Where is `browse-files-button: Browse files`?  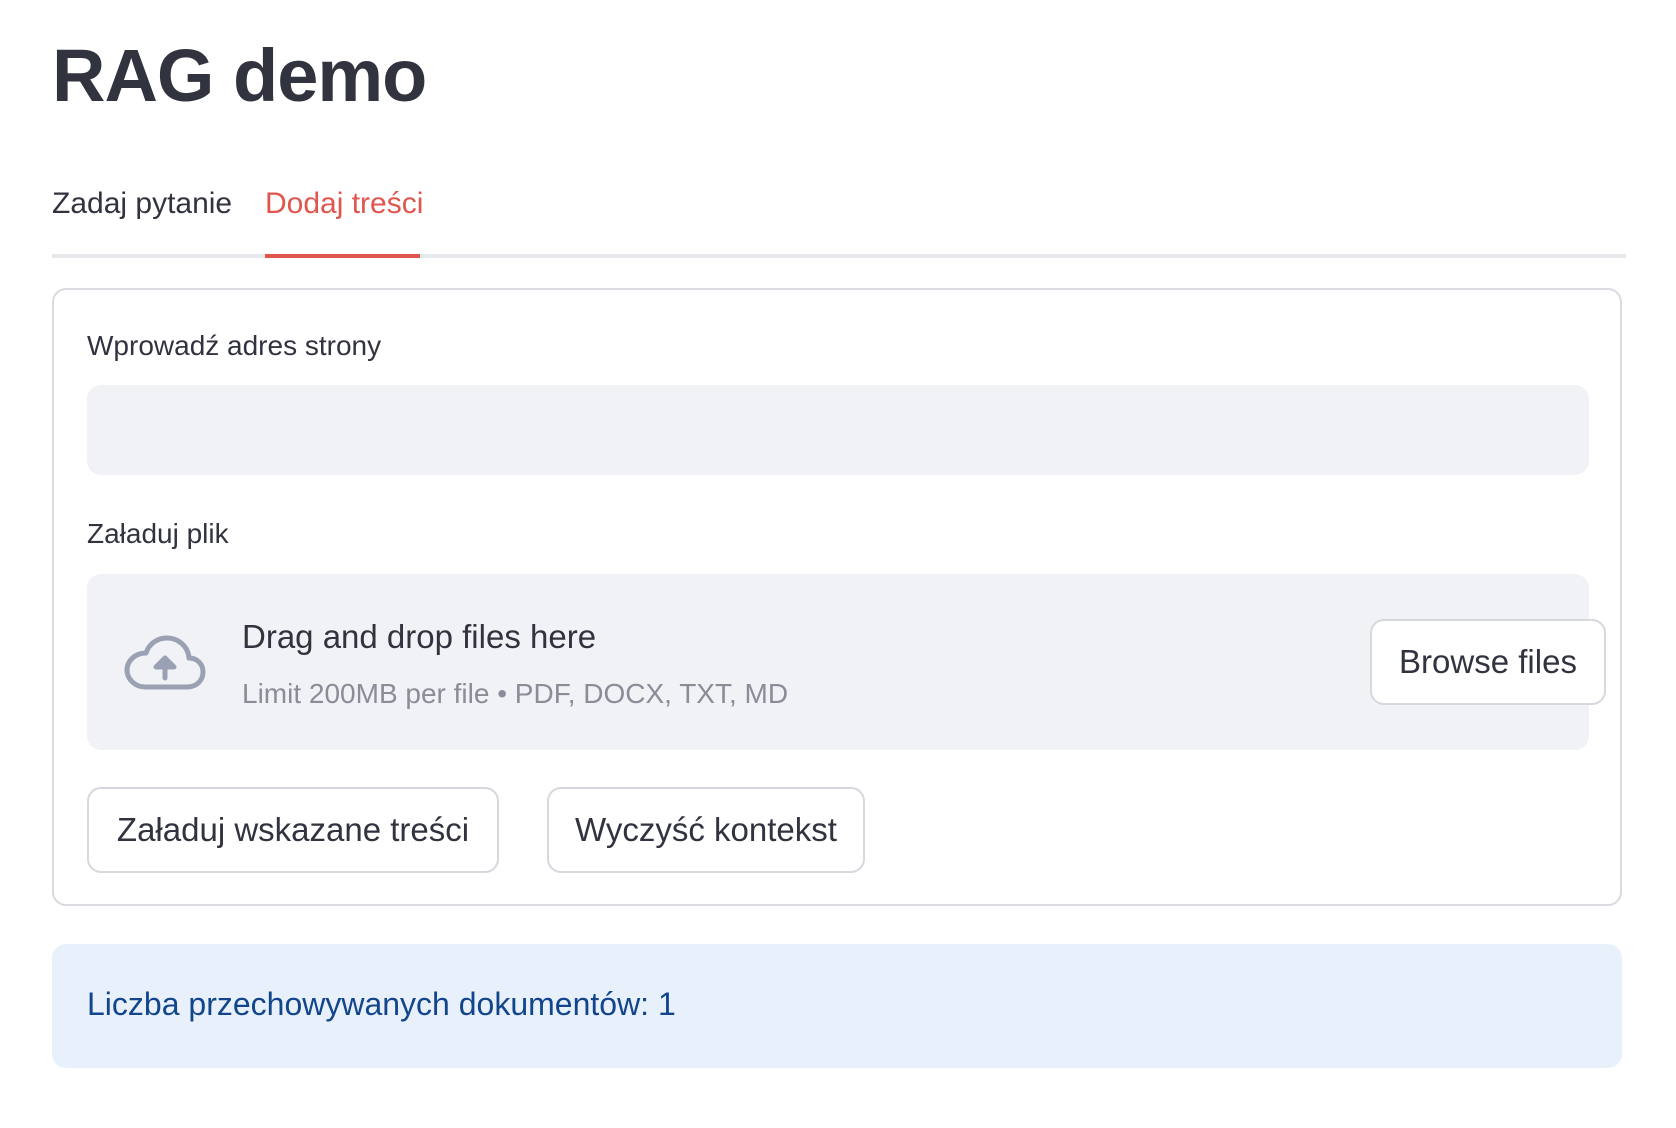 browse-files-button: Browse files is located at coordinates (1488, 662).